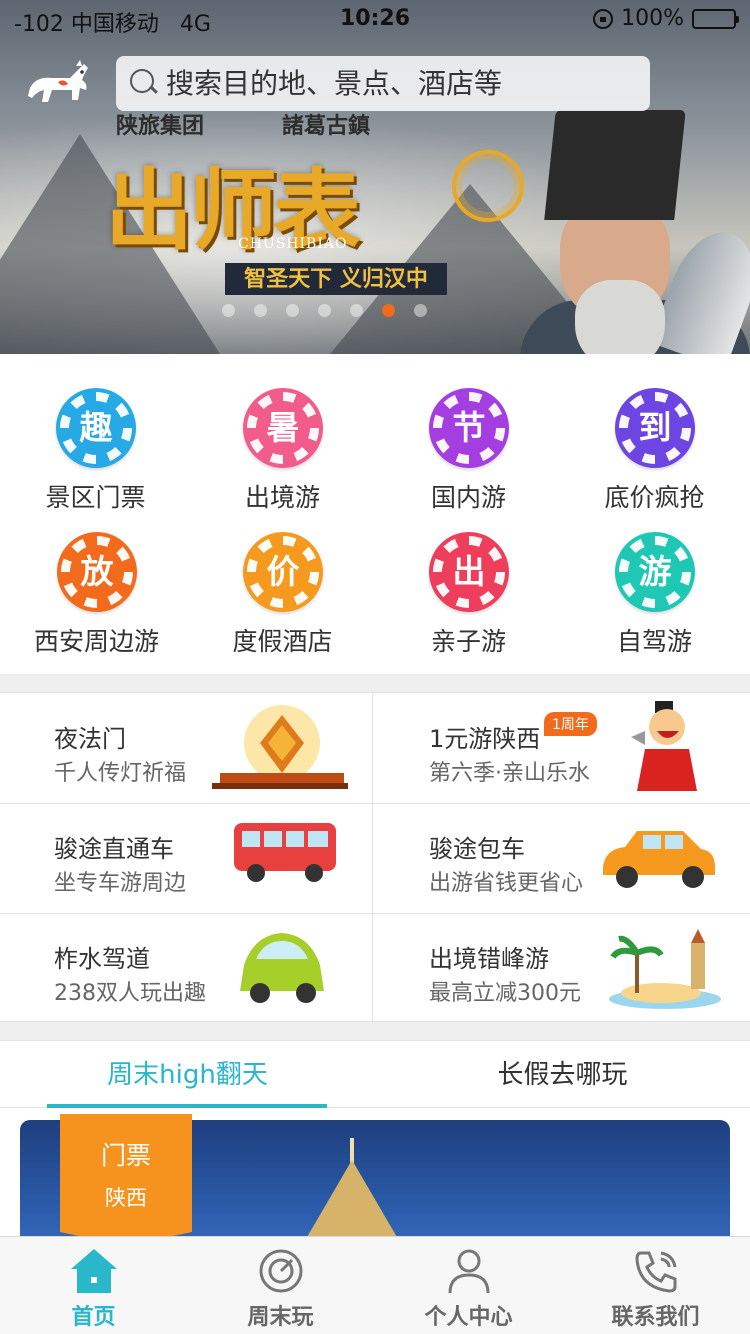 This screenshot has height=1334, width=750. What do you see at coordinates (656, 1272) in the screenshot?
I see `phone-icon` at bounding box center [656, 1272].